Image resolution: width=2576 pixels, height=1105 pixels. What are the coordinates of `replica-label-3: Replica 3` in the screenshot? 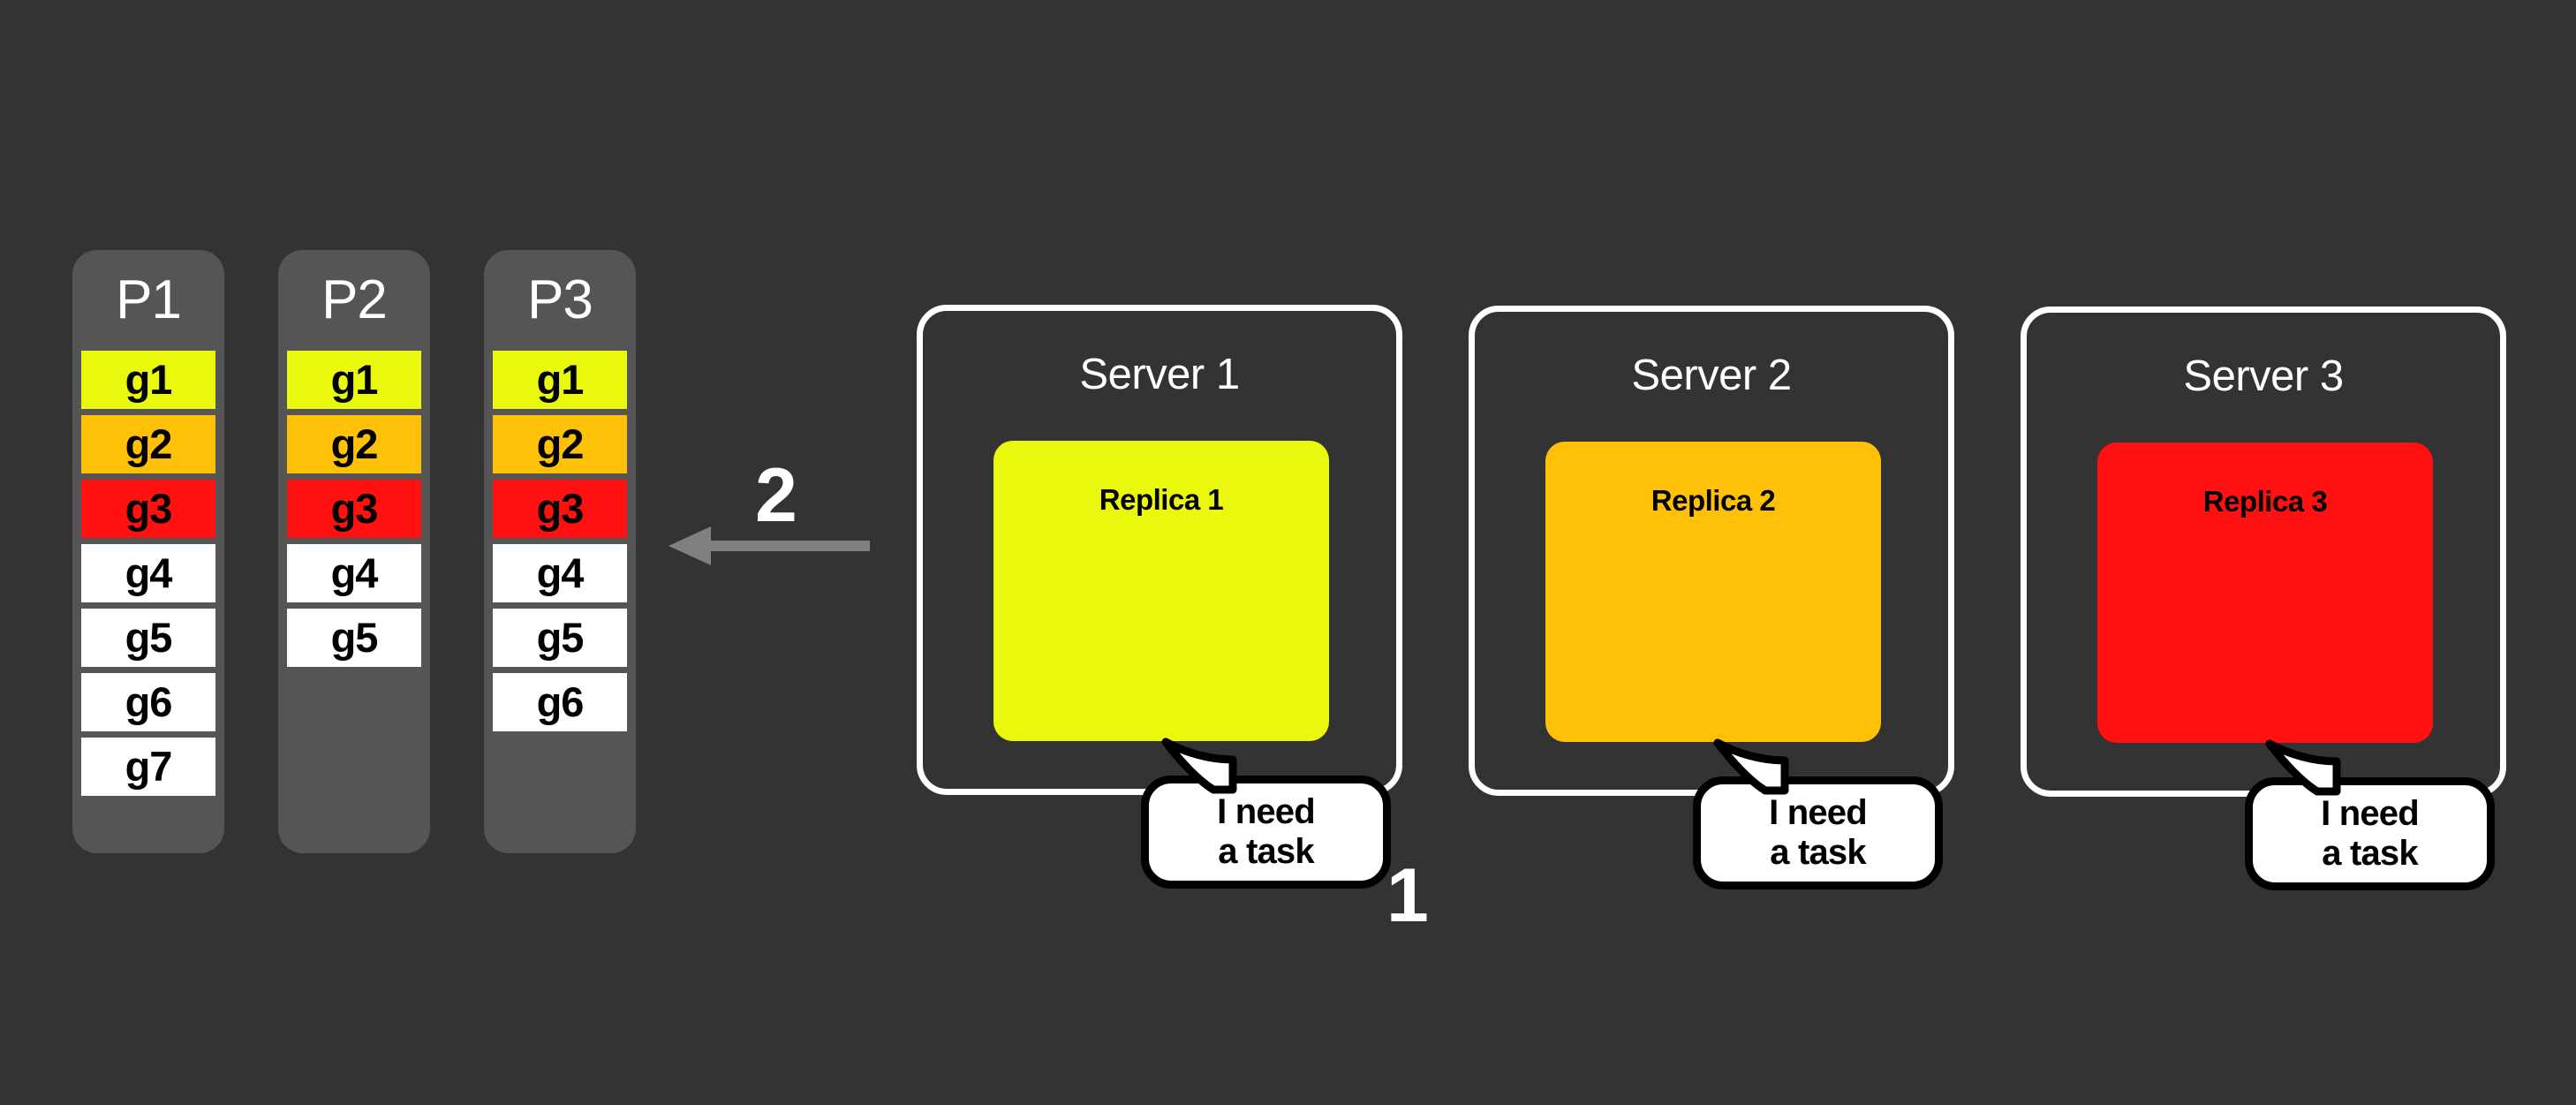 It's located at (2265, 501).